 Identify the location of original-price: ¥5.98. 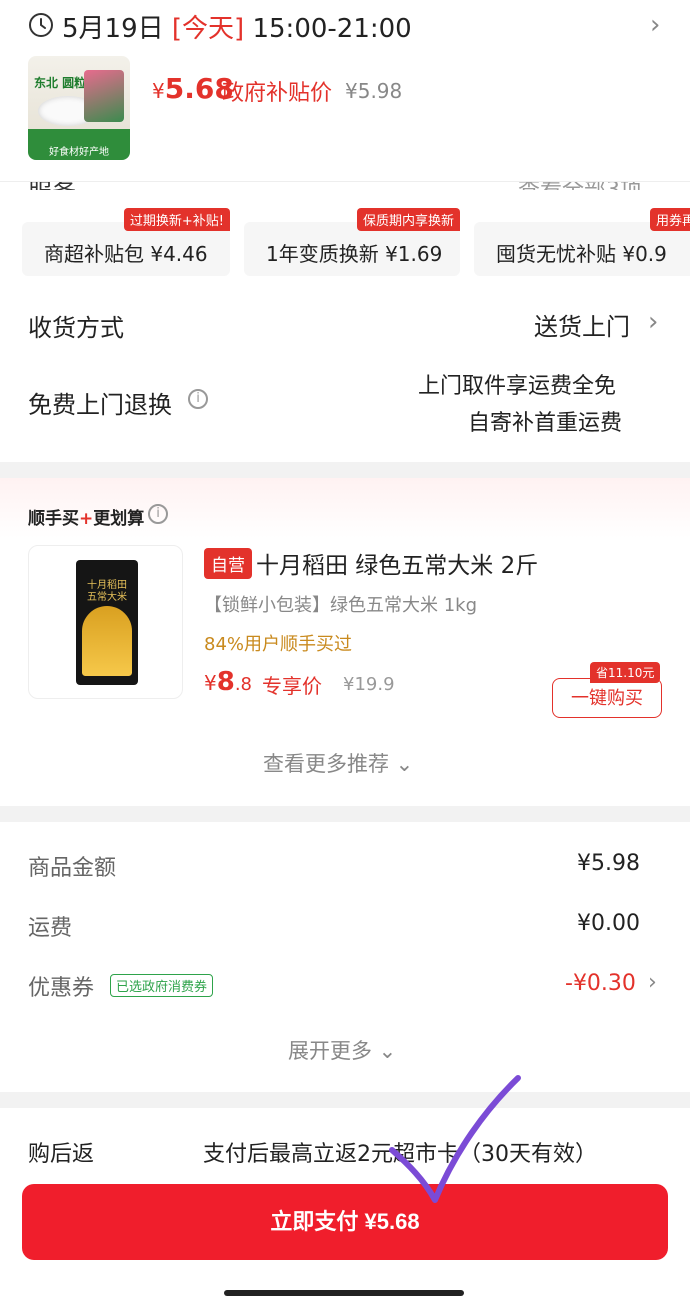
(374, 91).